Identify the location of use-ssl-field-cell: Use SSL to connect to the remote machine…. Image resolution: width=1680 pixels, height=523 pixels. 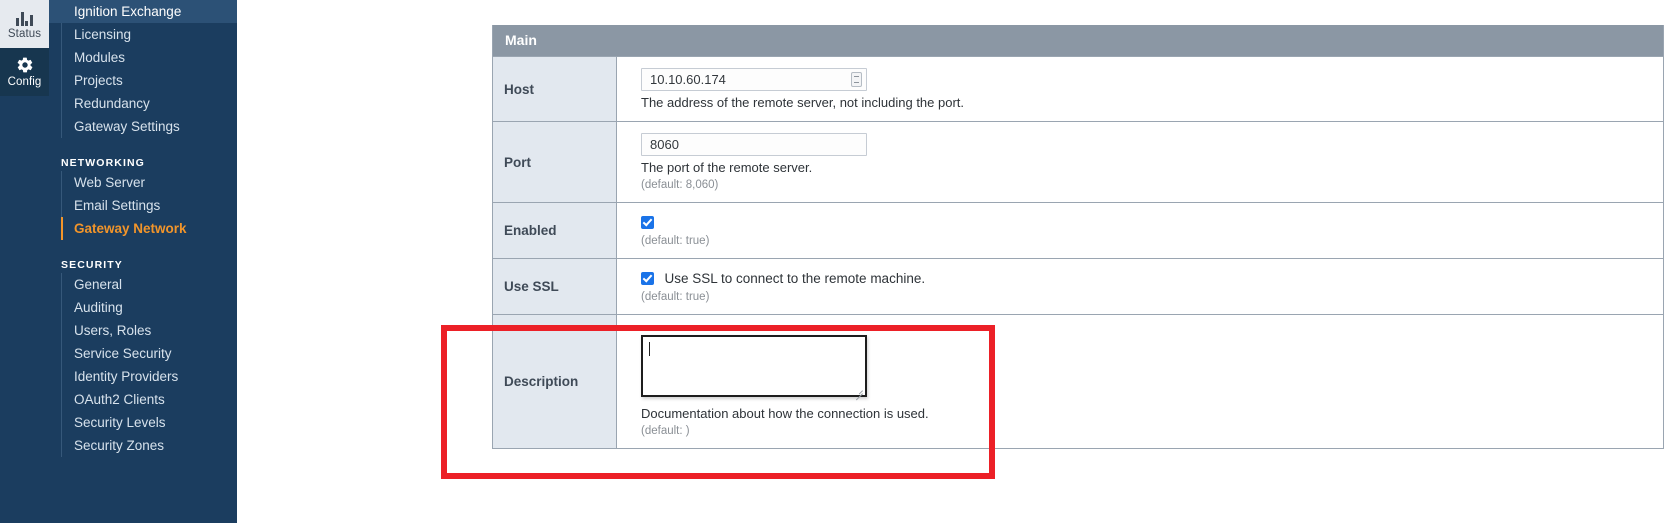
(1140, 286).